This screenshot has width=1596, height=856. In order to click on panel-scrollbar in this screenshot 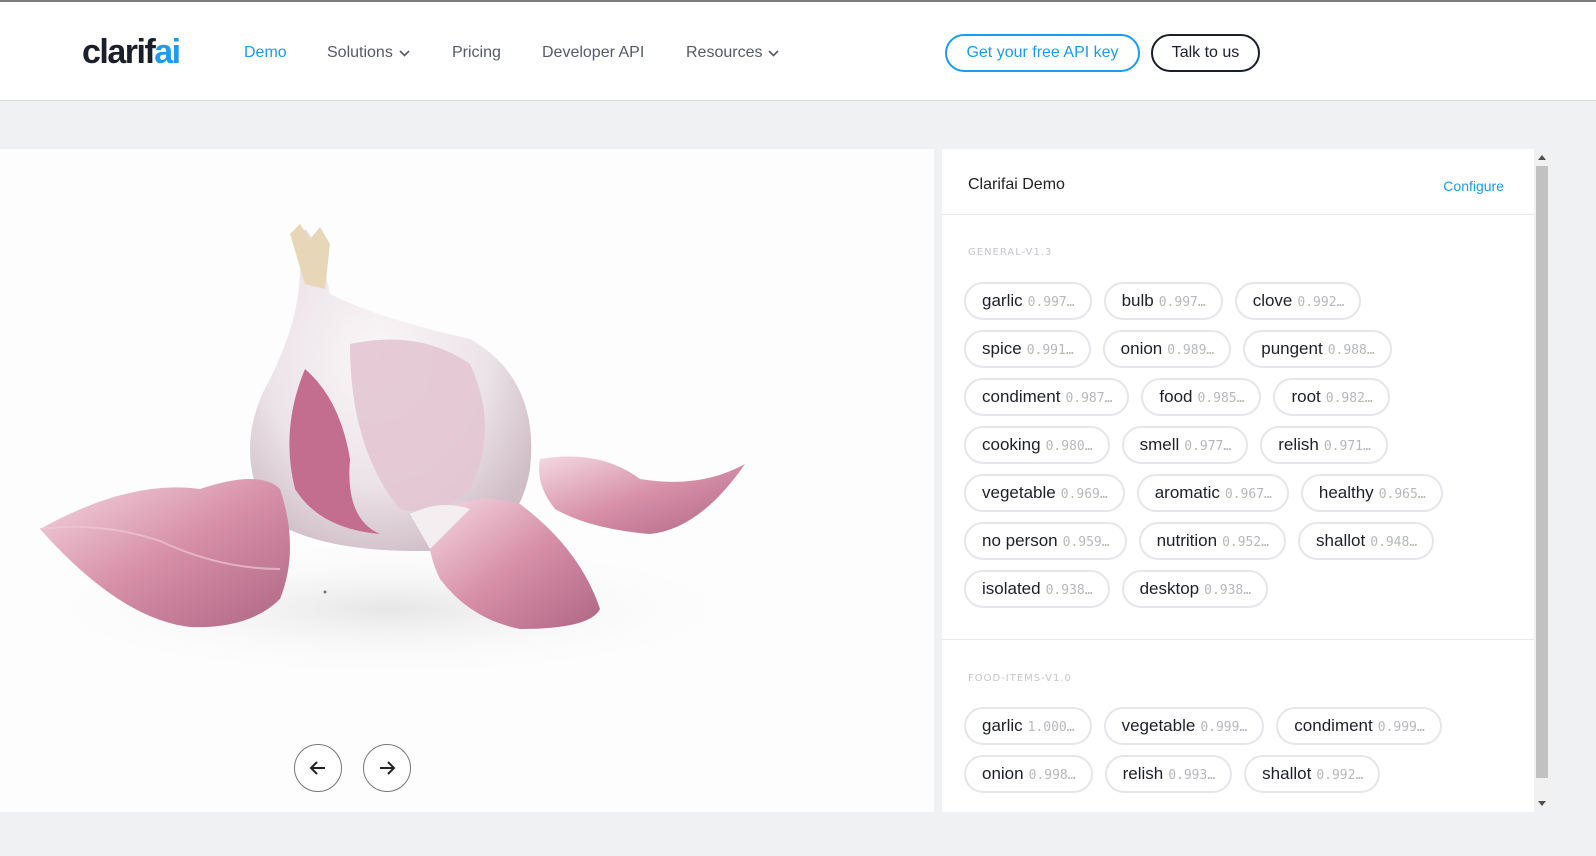, I will do `click(1542, 480)`.